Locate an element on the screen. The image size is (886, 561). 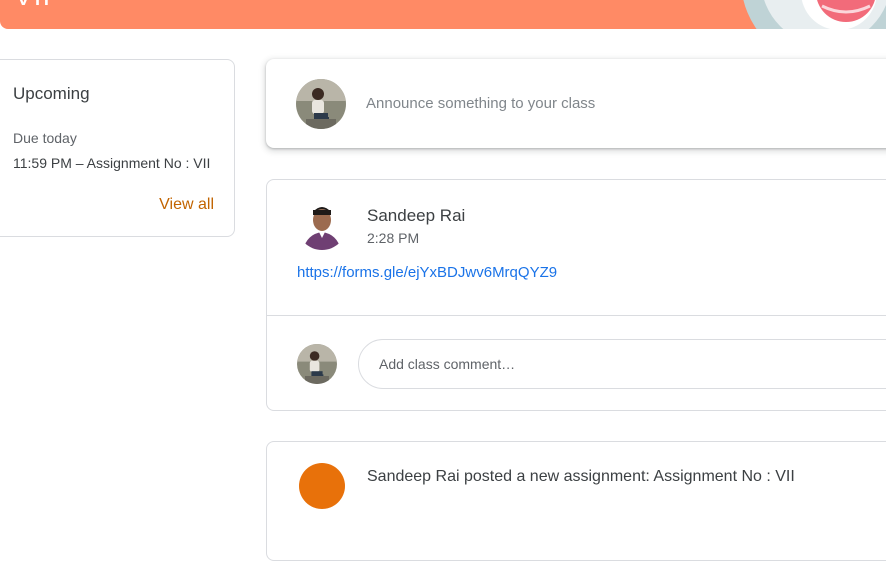
assignment-icon is located at coordinates (322, 486).